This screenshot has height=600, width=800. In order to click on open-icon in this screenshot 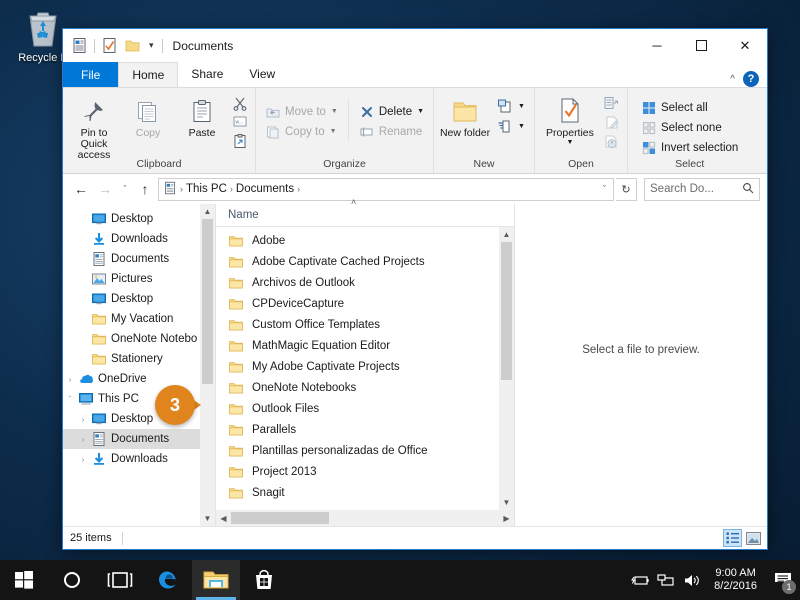, I will do `click(612, 103)`.